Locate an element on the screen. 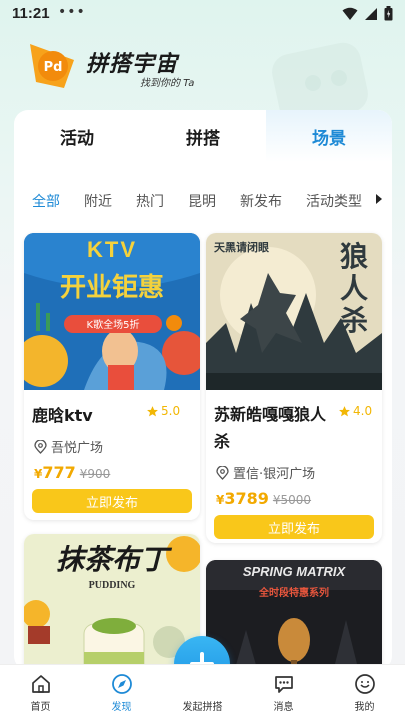  rating-value: 4.0 is located at coordinates (363, 411).